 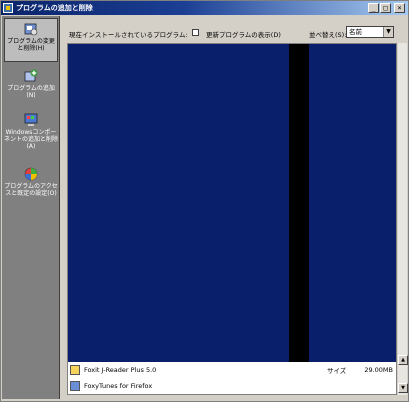 I want to click on title-bar: プログラムの追加と削除 _ □ ×, so click(x=204, y=8).